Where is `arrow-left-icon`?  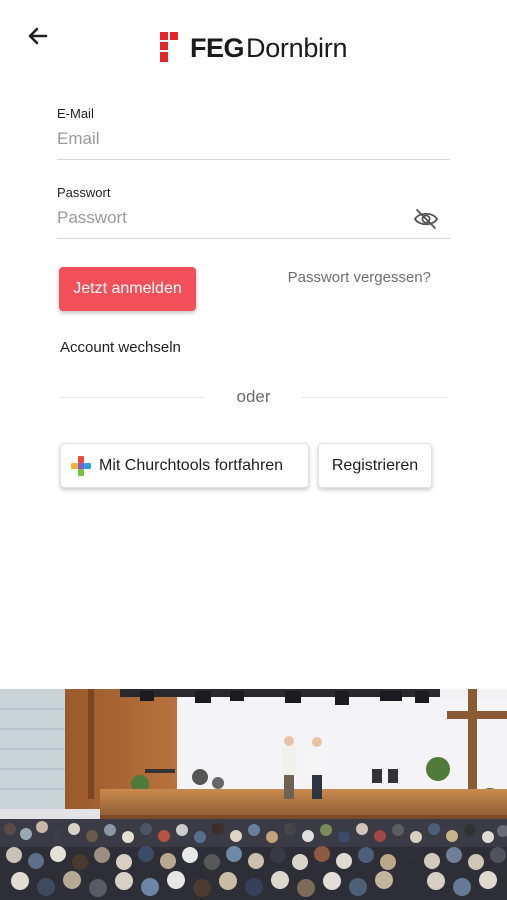
arrow-left-icon is located at coordinates (38, 36).